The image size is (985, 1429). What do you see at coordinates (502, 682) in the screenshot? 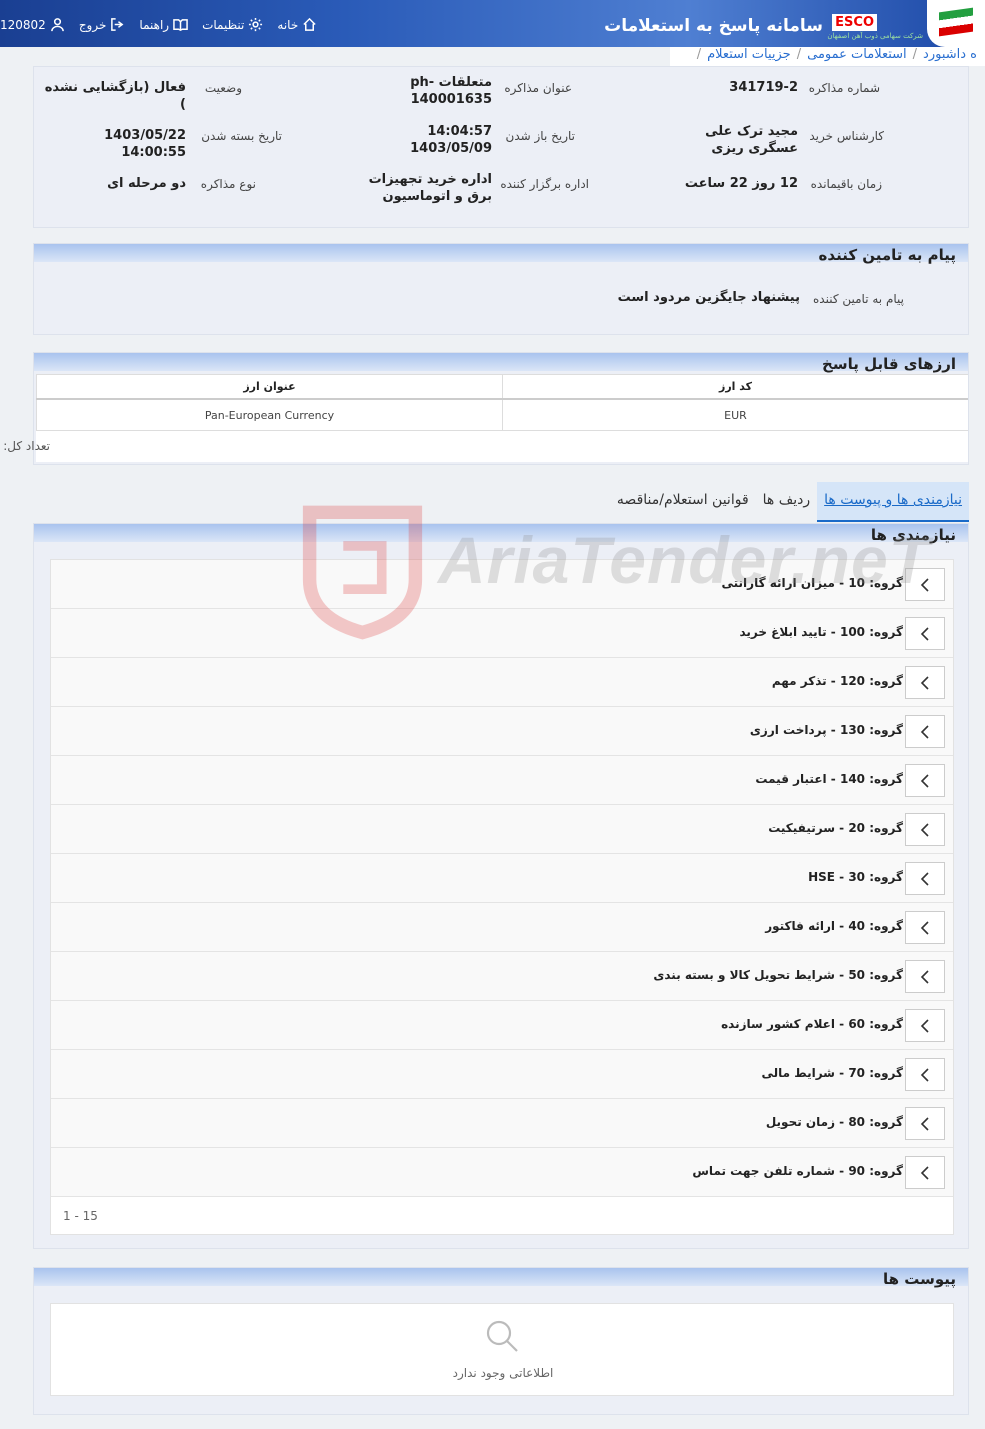
I see `list-item: گروه: 120 - تذکر مهم` at bounding box center [502, 682].